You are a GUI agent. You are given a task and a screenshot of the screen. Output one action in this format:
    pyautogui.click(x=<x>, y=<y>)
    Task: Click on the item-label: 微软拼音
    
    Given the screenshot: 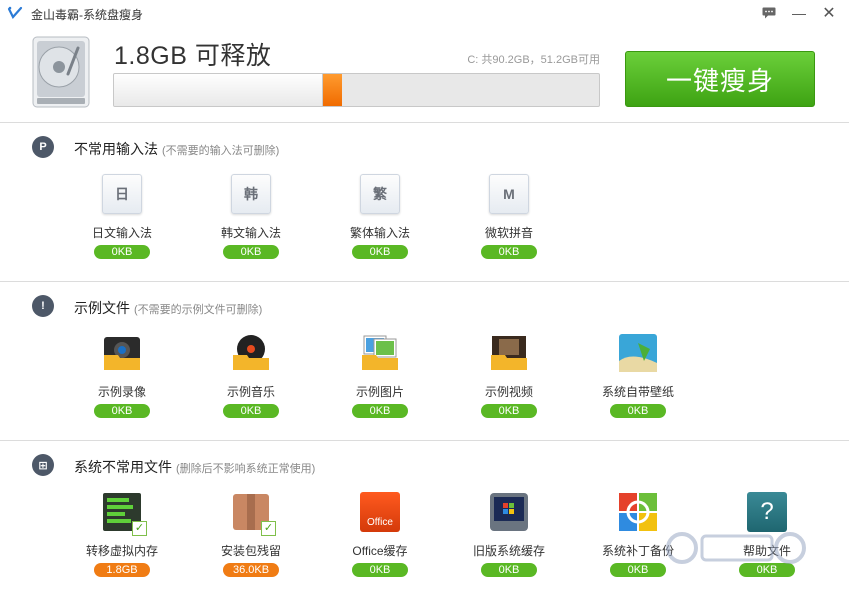 What is the action you would take?
    pyautogui.click(x=508, y=233)
    